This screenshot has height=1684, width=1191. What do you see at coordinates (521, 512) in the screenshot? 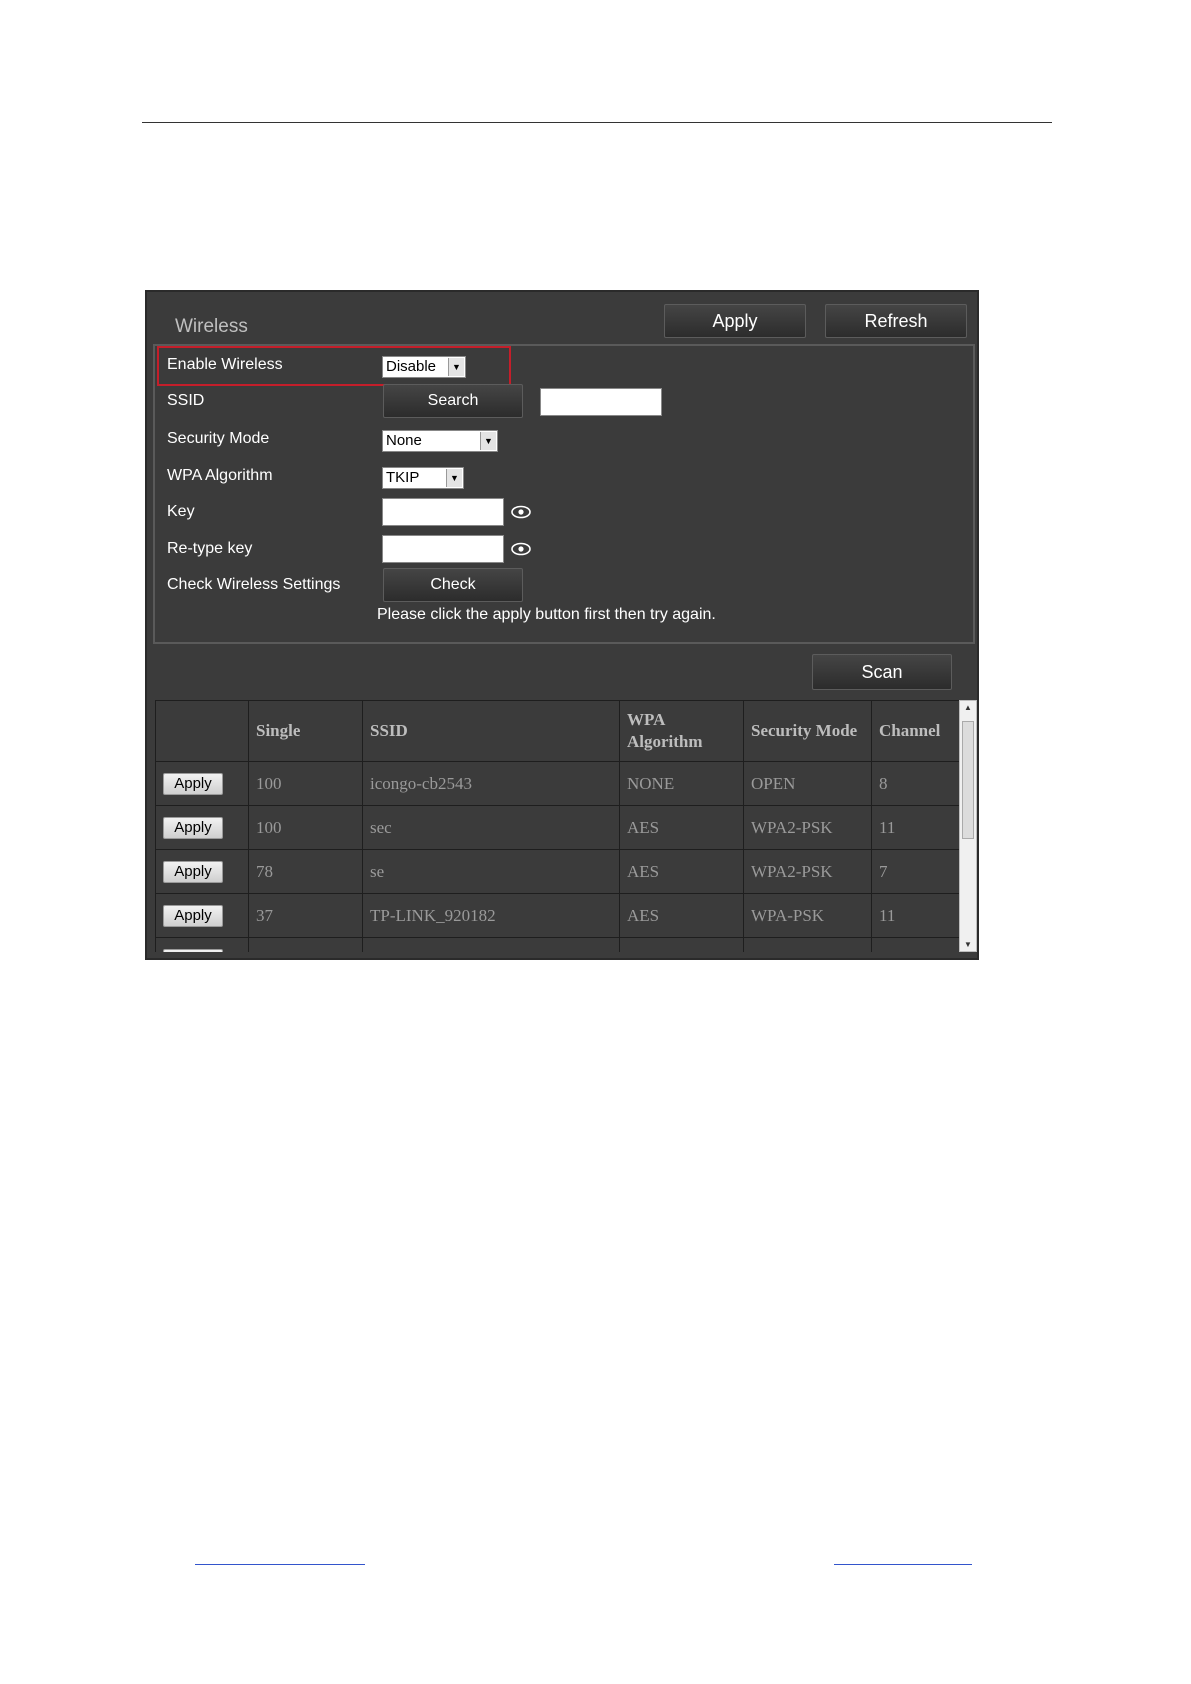
I see `show-key-eye-icon` at bounding box center [521, 512].